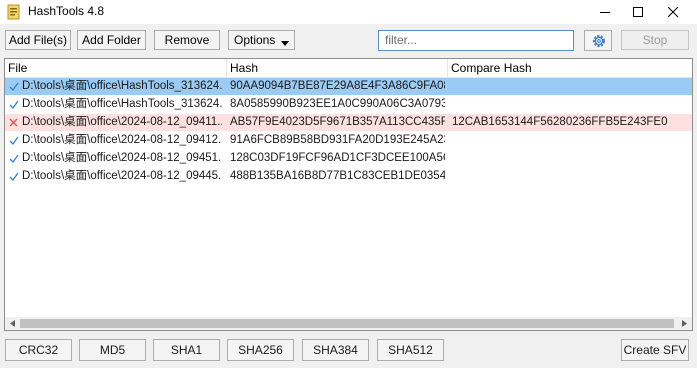 Image resolution: width=697 pixels, height=368 pixels. What do you see at coordinates (111, 40) in the screenshot?
I see `add-folder-button: Add Folder` at bounding box center [111, 40].